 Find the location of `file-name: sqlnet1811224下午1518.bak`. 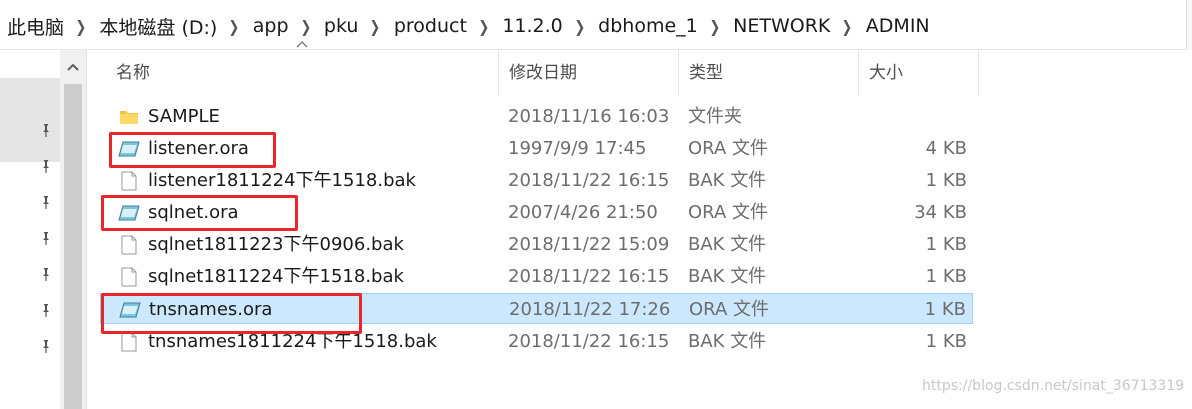

file-name: sqlnet1811224下午1518.bak is located at coordinates (276, 276).